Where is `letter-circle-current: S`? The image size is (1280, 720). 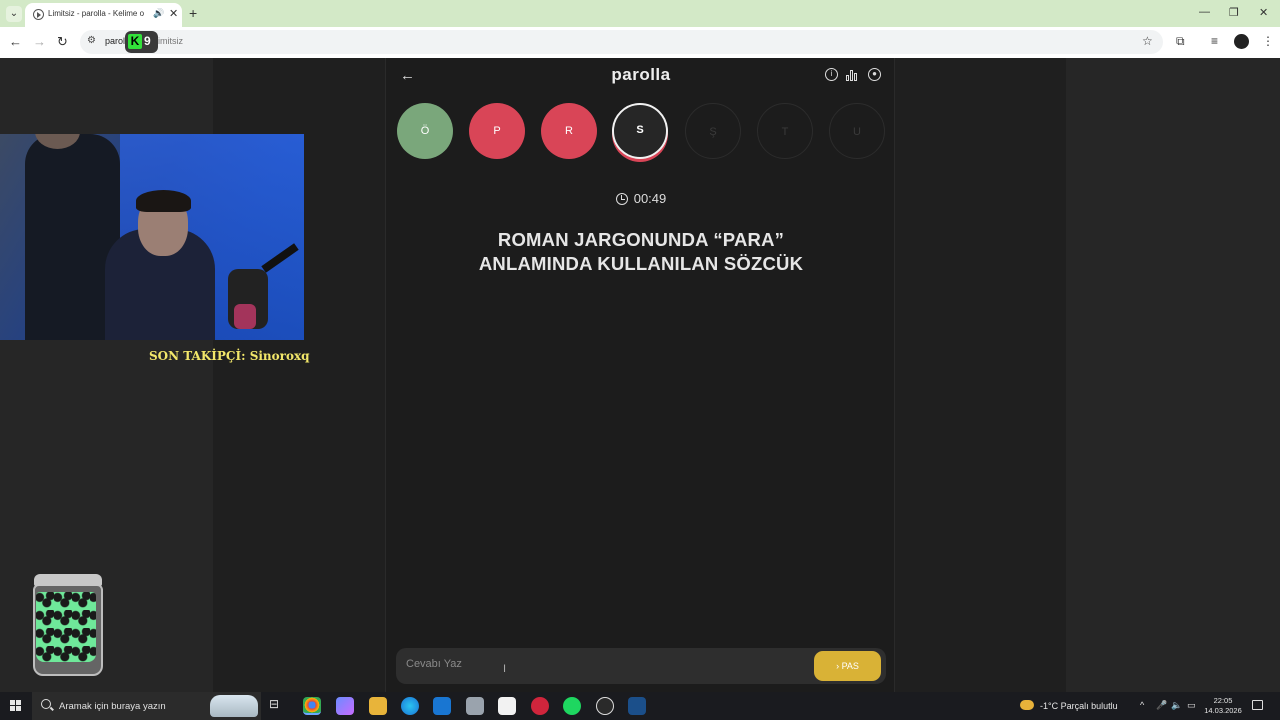
letter-circle-current: S is located at coordinates (640, 131).